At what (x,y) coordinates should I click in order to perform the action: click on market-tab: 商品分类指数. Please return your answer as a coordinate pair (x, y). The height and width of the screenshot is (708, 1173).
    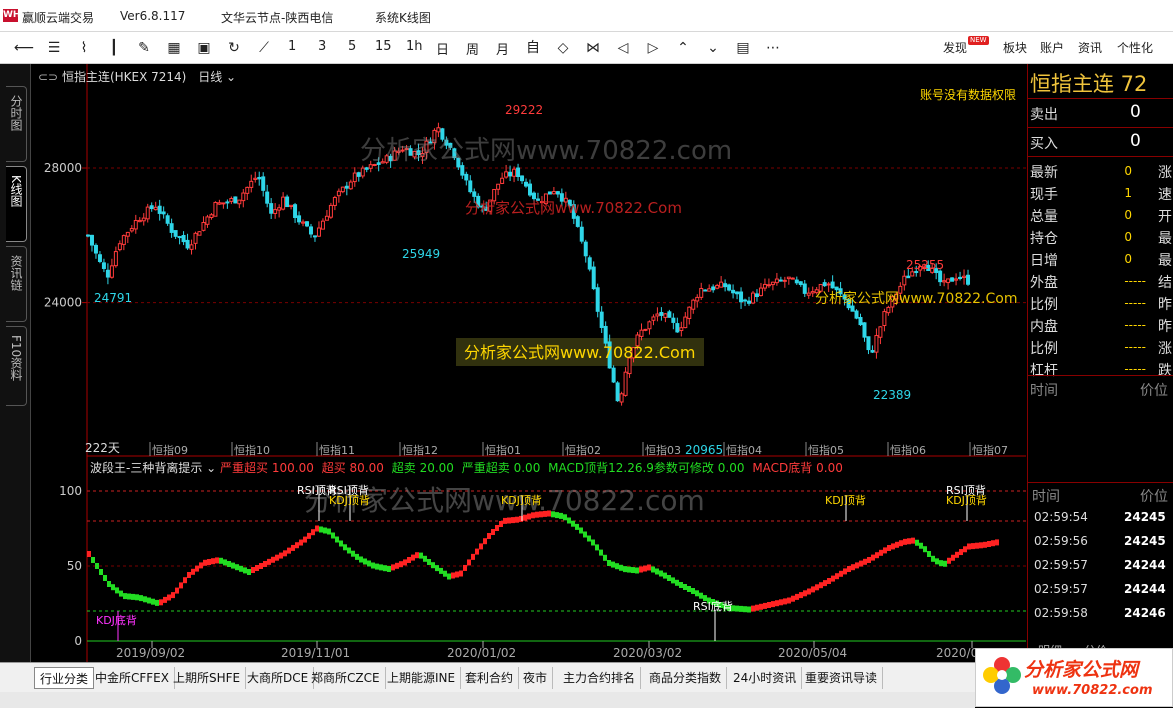
    Looking at the image, I should click on (686, 678).